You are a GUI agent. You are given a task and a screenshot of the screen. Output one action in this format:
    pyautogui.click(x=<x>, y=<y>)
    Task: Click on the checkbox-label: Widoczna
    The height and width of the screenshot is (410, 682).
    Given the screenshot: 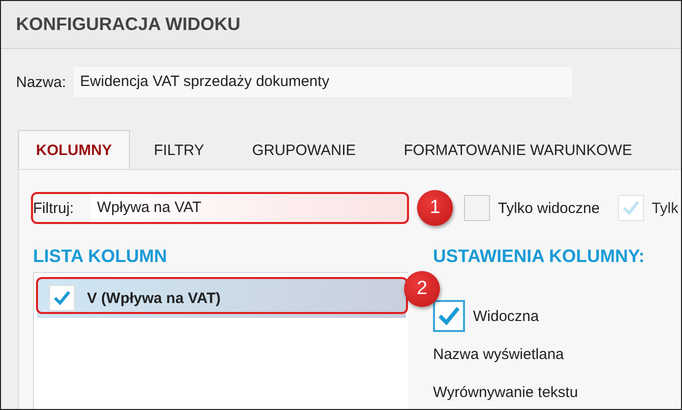 What is the action you would take?
    pyautogui.click(x=506, y=316)
    